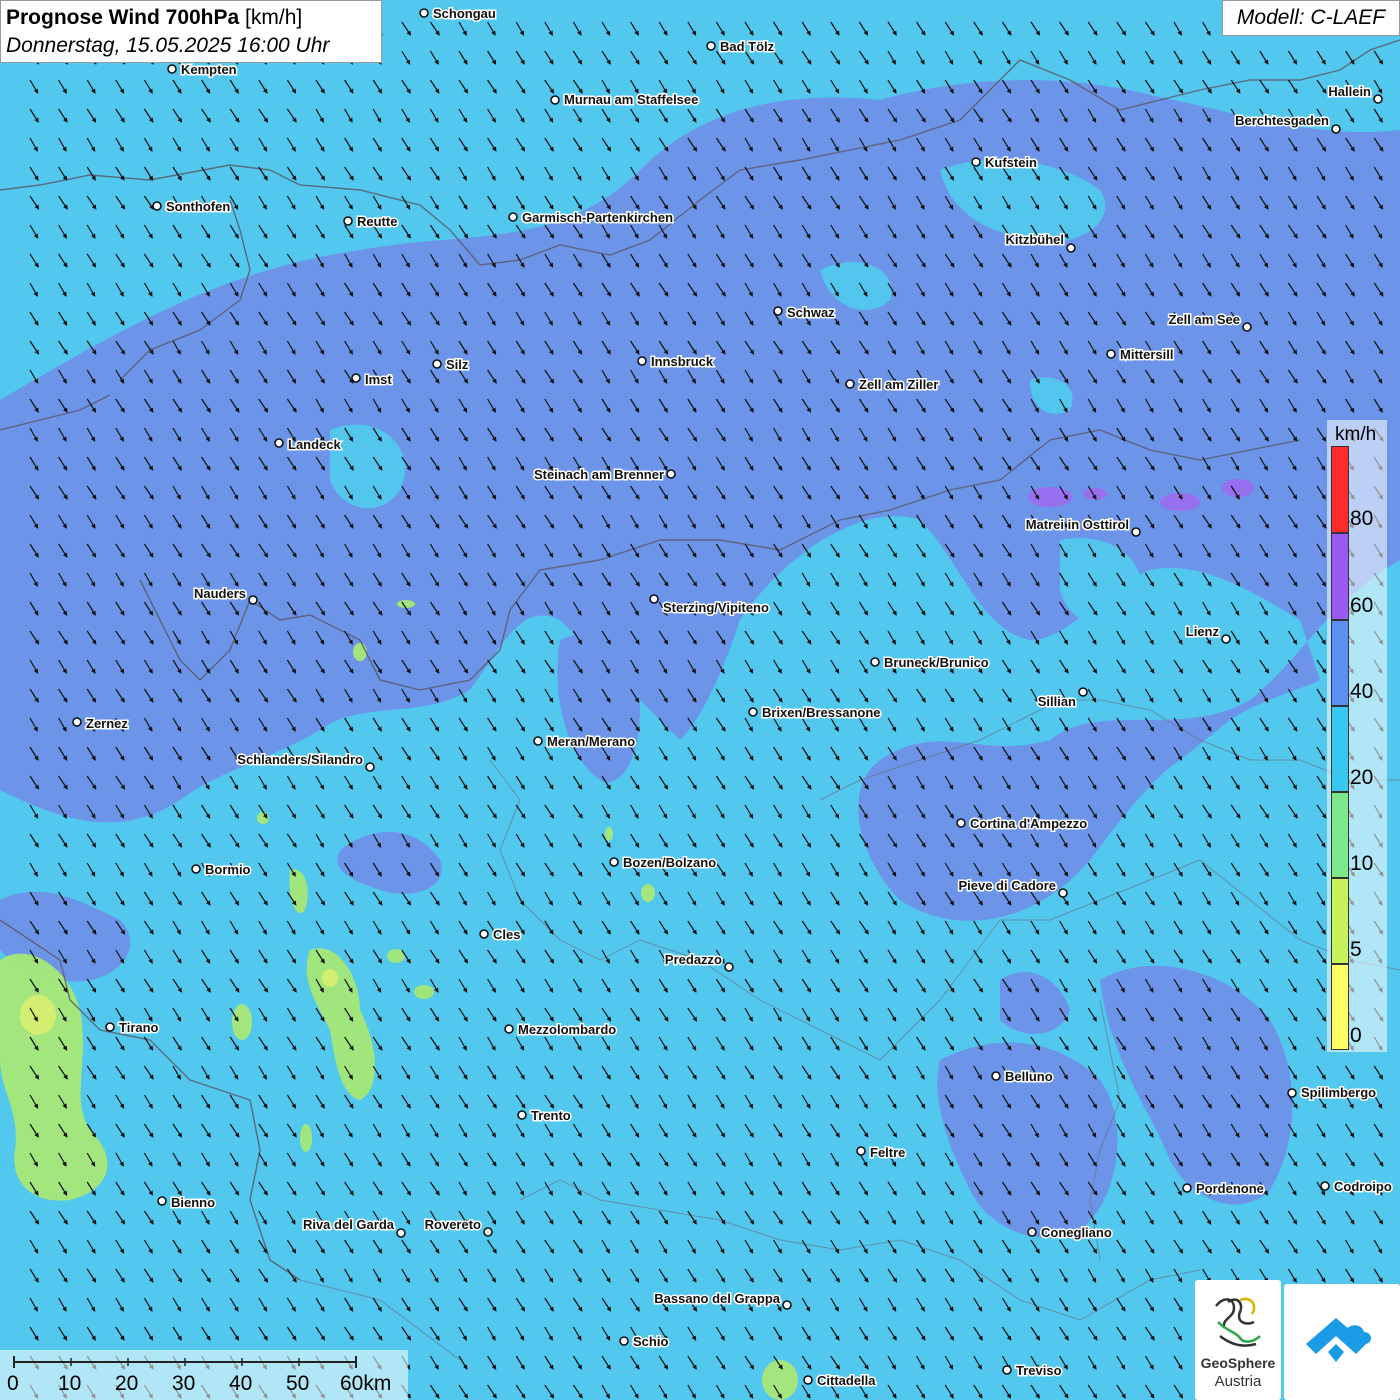 This screenshot has width=1400, height=1400. I want to click on city-label: Matrei in Osttirol, so click(1077, 524).